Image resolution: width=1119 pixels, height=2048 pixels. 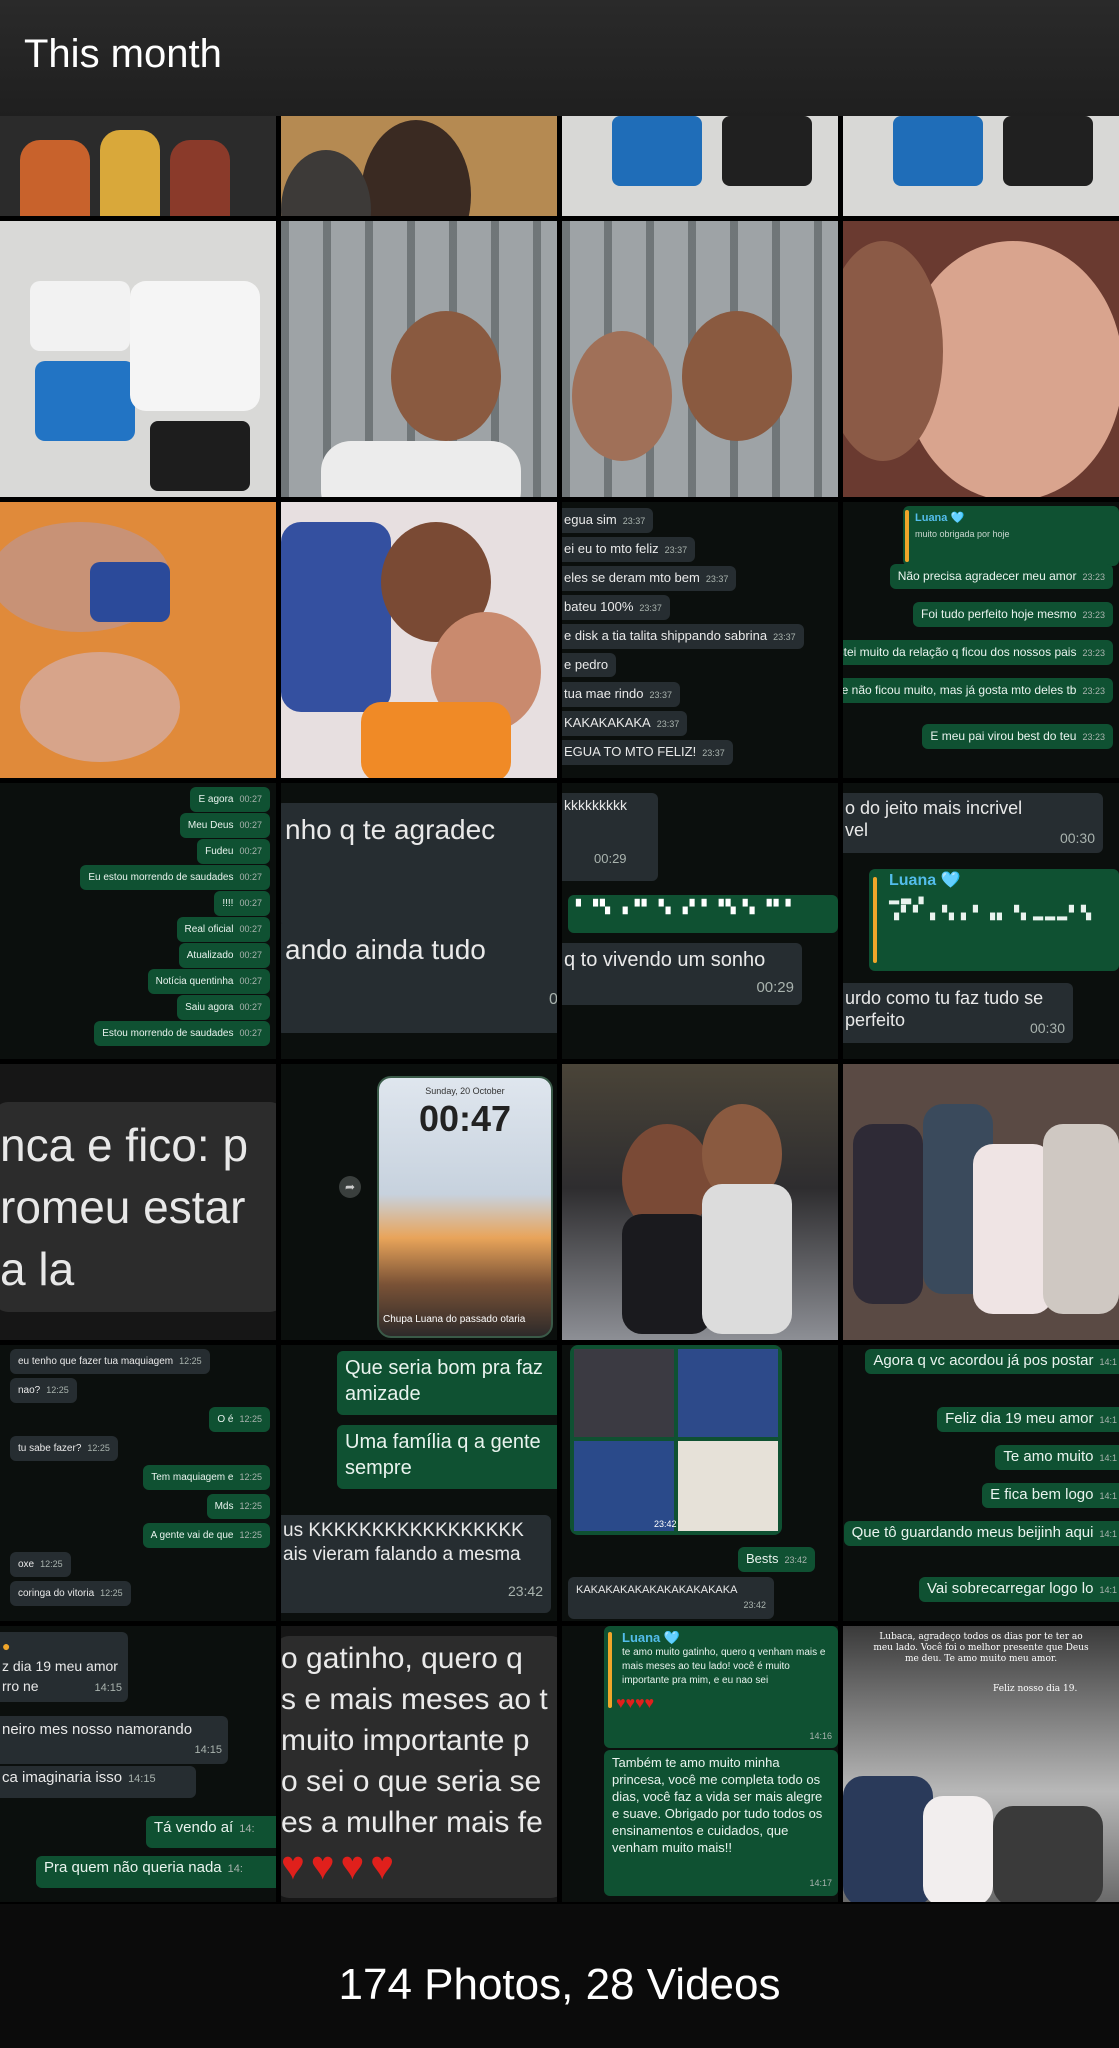 What do you see at coordinates (211, 1832) in the screenshot?
I see `chat-bubble: Tá vendo aí 14:` at bounding box center [211, 1832].